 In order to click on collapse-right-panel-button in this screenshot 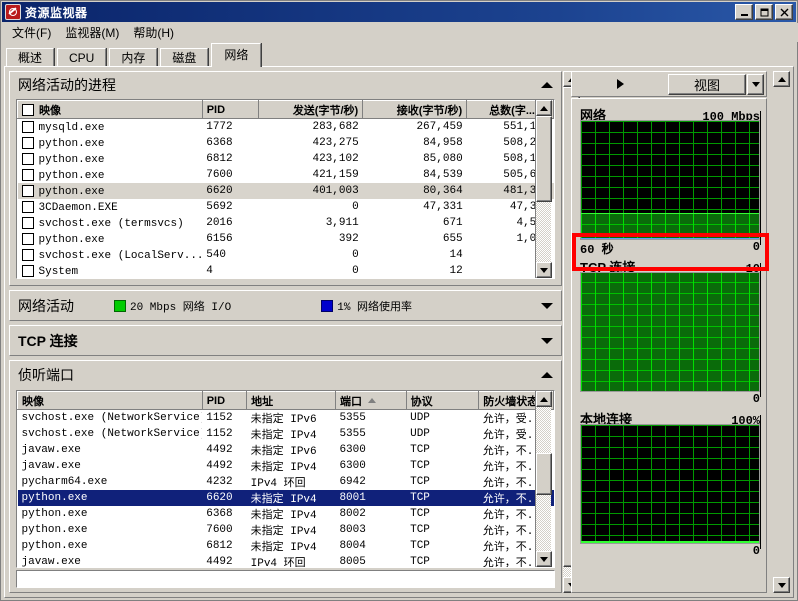, I will do `click(620, 84)`.